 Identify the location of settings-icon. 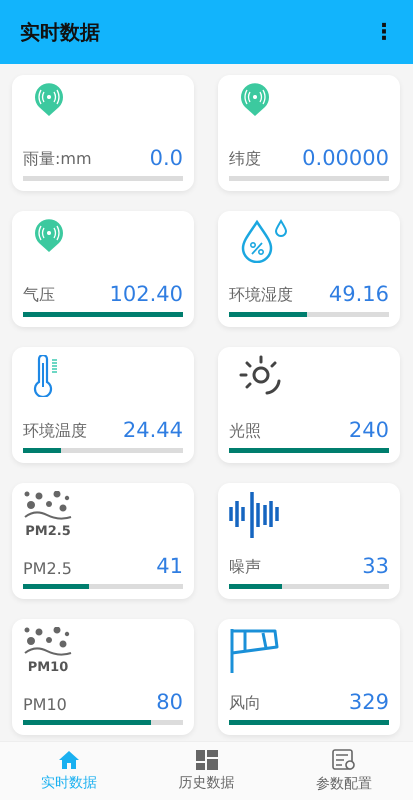
(344, 760).